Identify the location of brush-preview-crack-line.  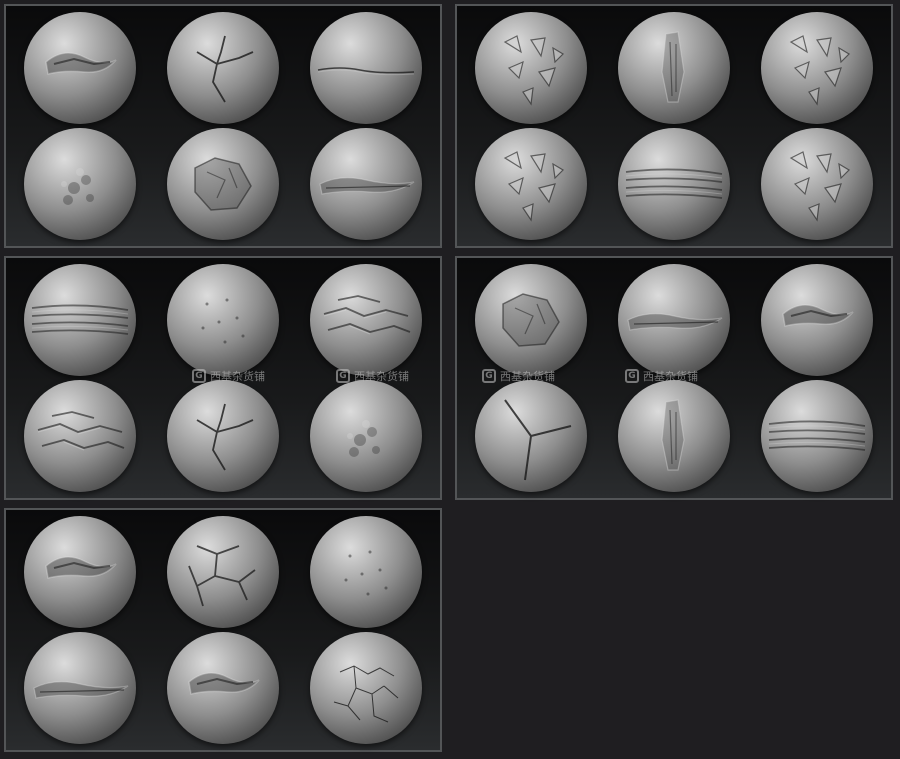
(366, 68).